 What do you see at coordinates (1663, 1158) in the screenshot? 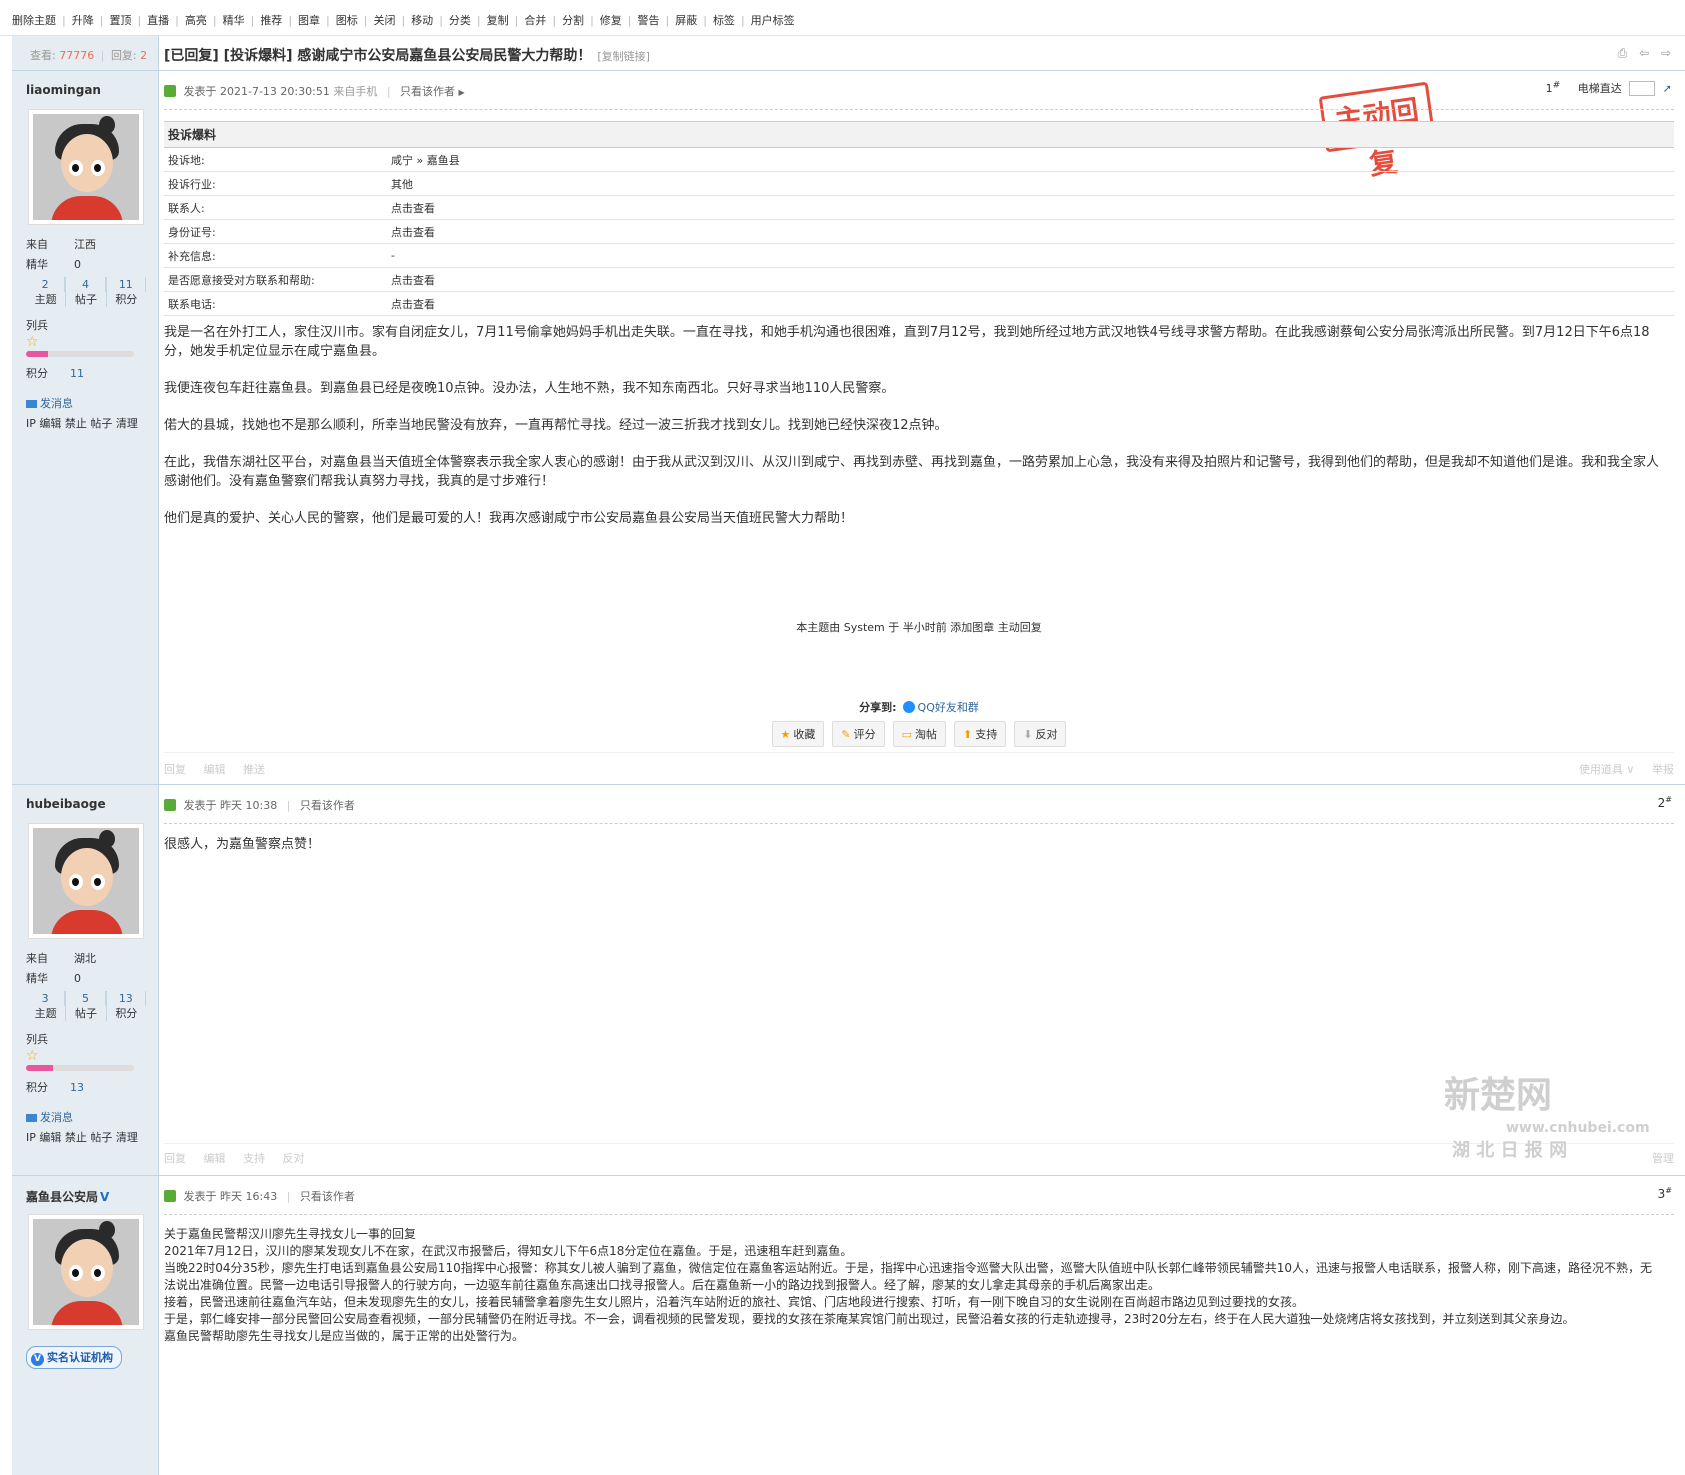
I see `manage-link: 管理` at bounding box center [1663, 1158].